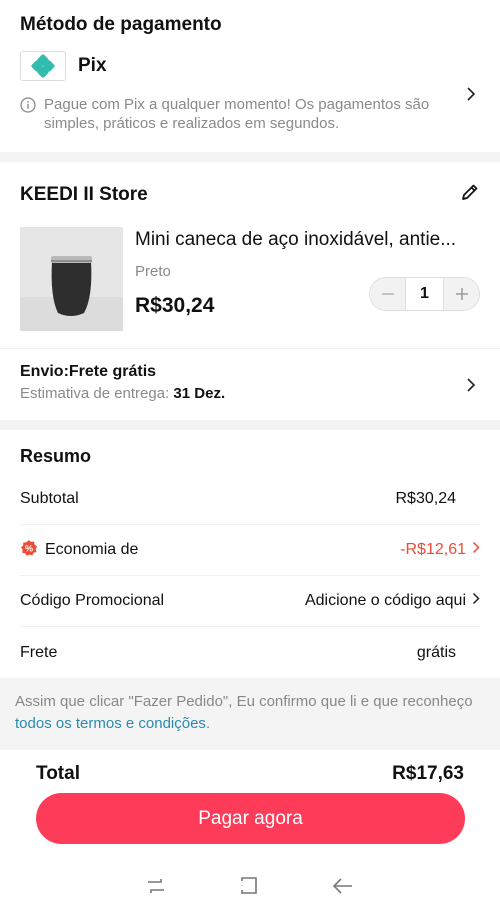 The width and height of the screenshot is (500, 917). What do you see at coordinates (426, 498) in the screenshot?
I see `subtotal-value: R$30,24` at bounding box center [426, 498].